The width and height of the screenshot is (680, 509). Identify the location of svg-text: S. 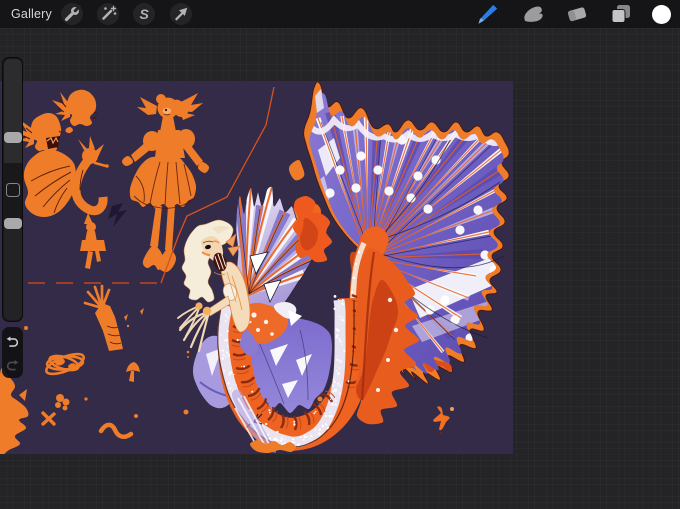
(145, 14).